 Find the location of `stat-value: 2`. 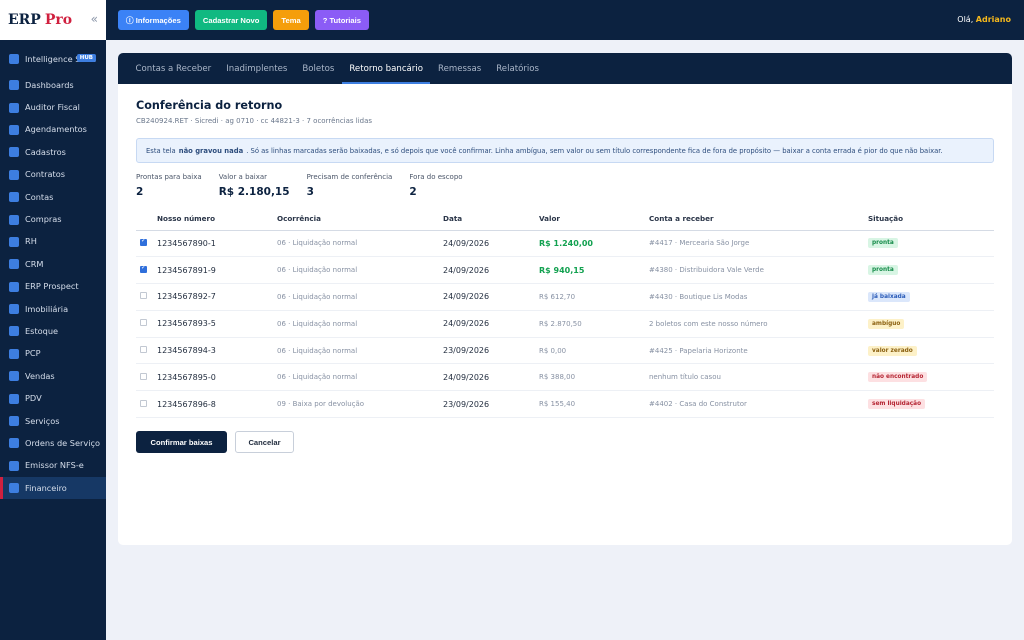

stat-value: 2 is located at coordinates (140, 192).